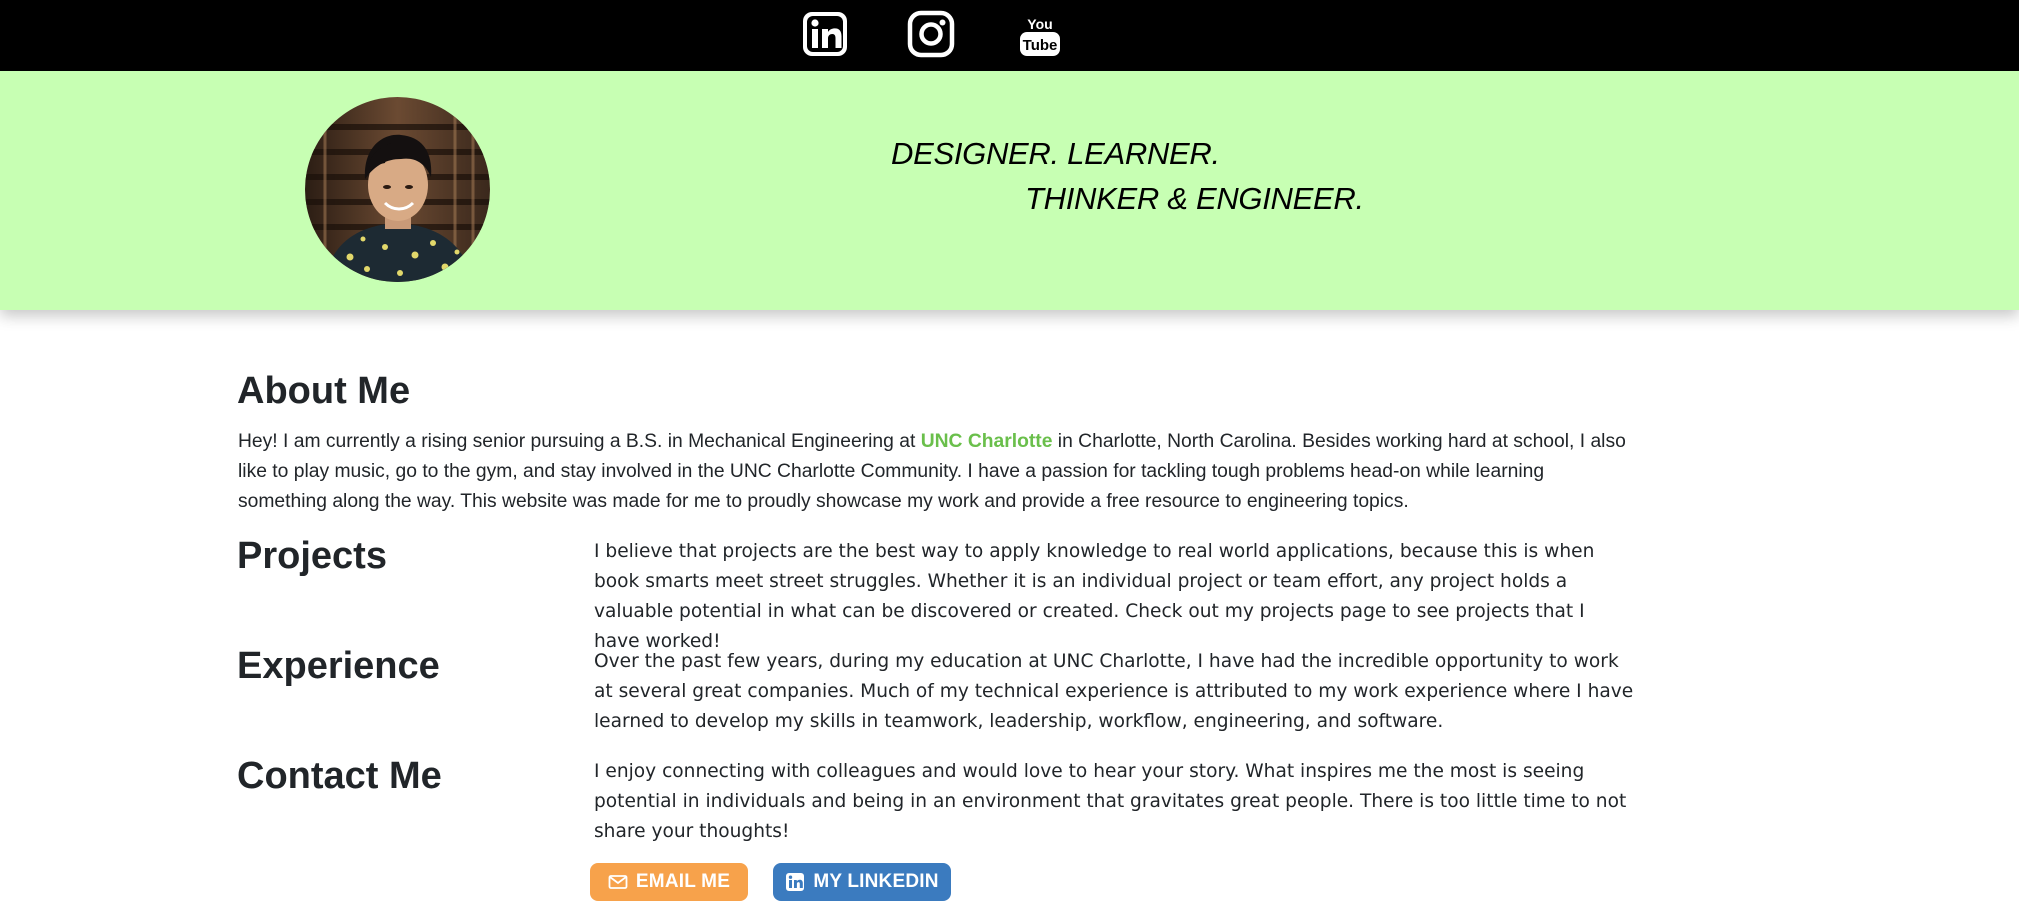  I want to click on my-linkedin-button: MY LINKEDIN, so click(862, 882).